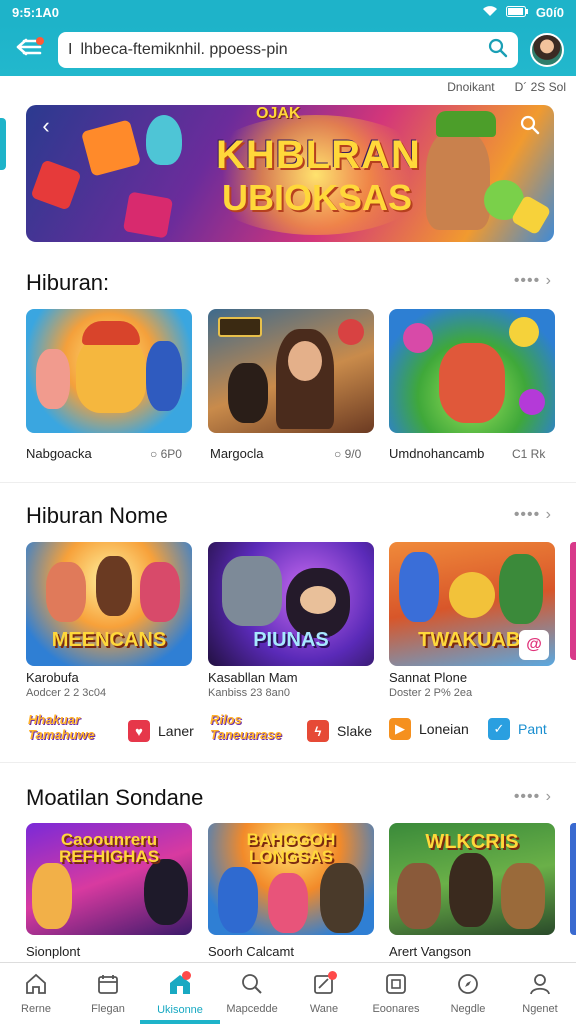 Image resolution: width=576 pixels, height=1024 pixels. Describe the element at coordinates (318, 155) in the screenshot. I see `hero-title-line1: KHBLRAN` at that location.